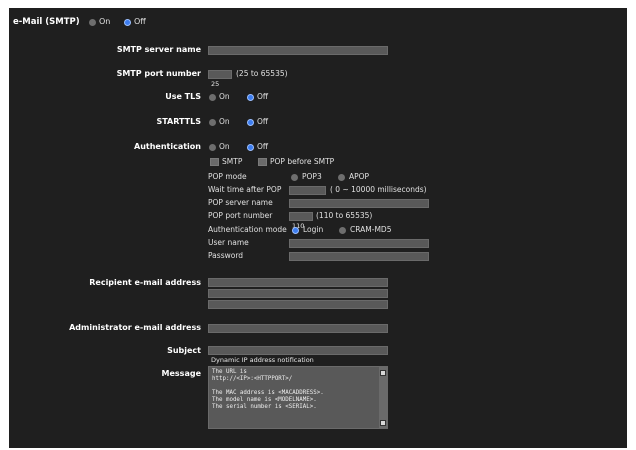 The image size is (636, 450). I want to click on pop-port-field, so click(301, 221).